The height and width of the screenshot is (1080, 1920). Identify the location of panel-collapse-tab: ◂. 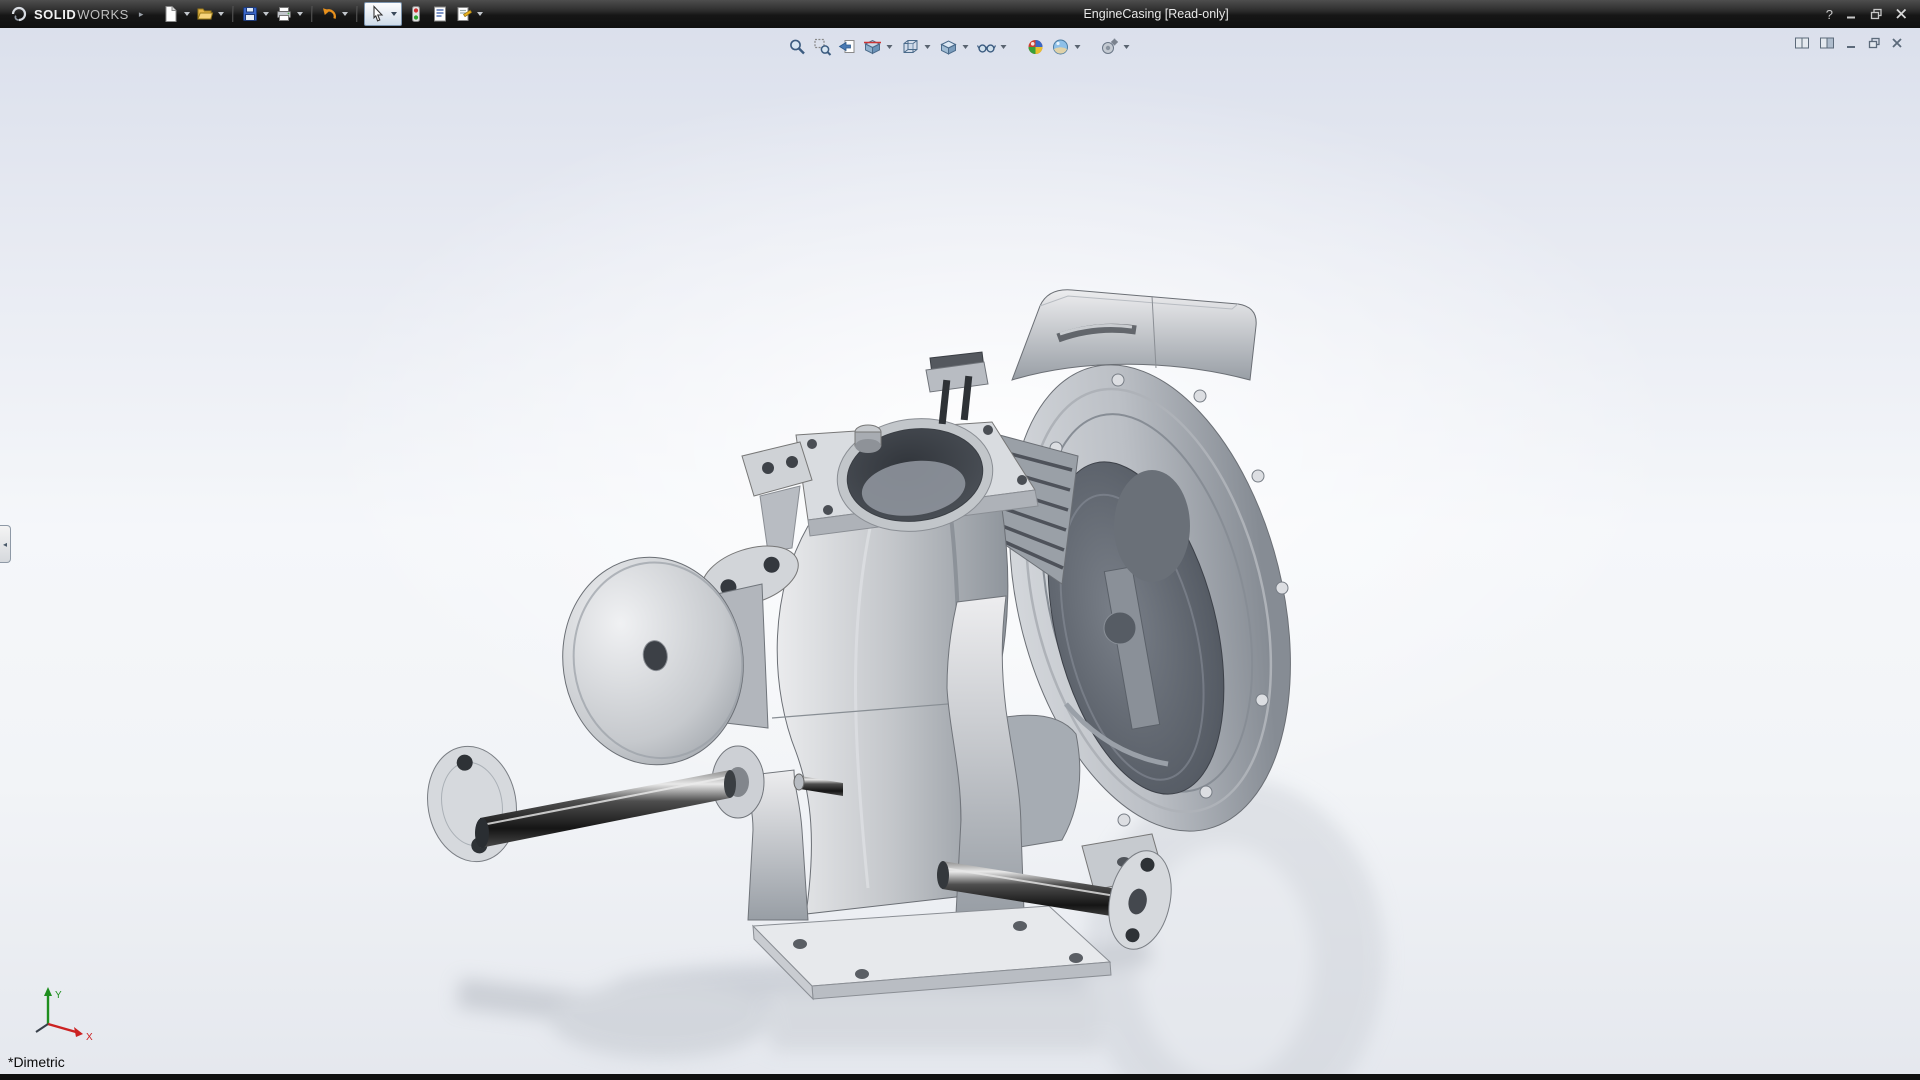
(5, 544).